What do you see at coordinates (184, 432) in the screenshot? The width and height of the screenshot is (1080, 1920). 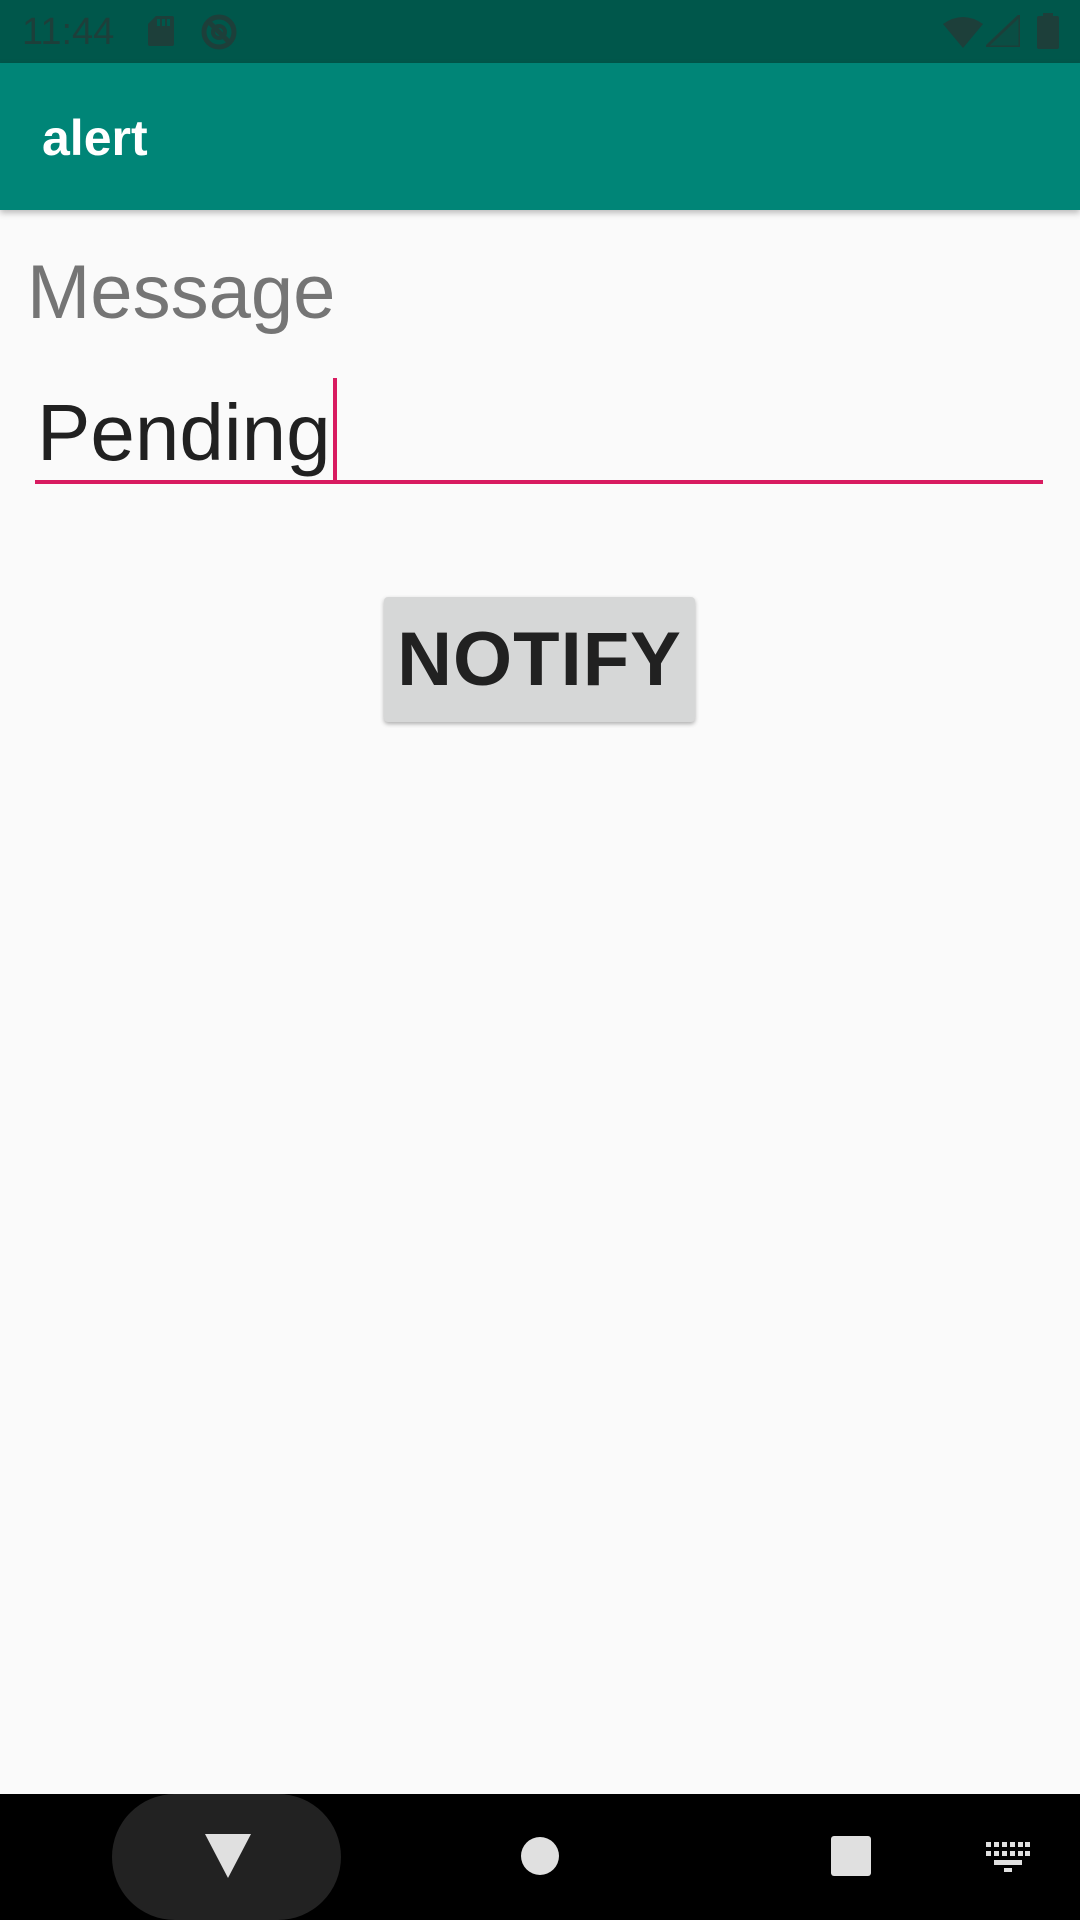 I see `message-input-value: Pending` at bounding box center [184, 432].